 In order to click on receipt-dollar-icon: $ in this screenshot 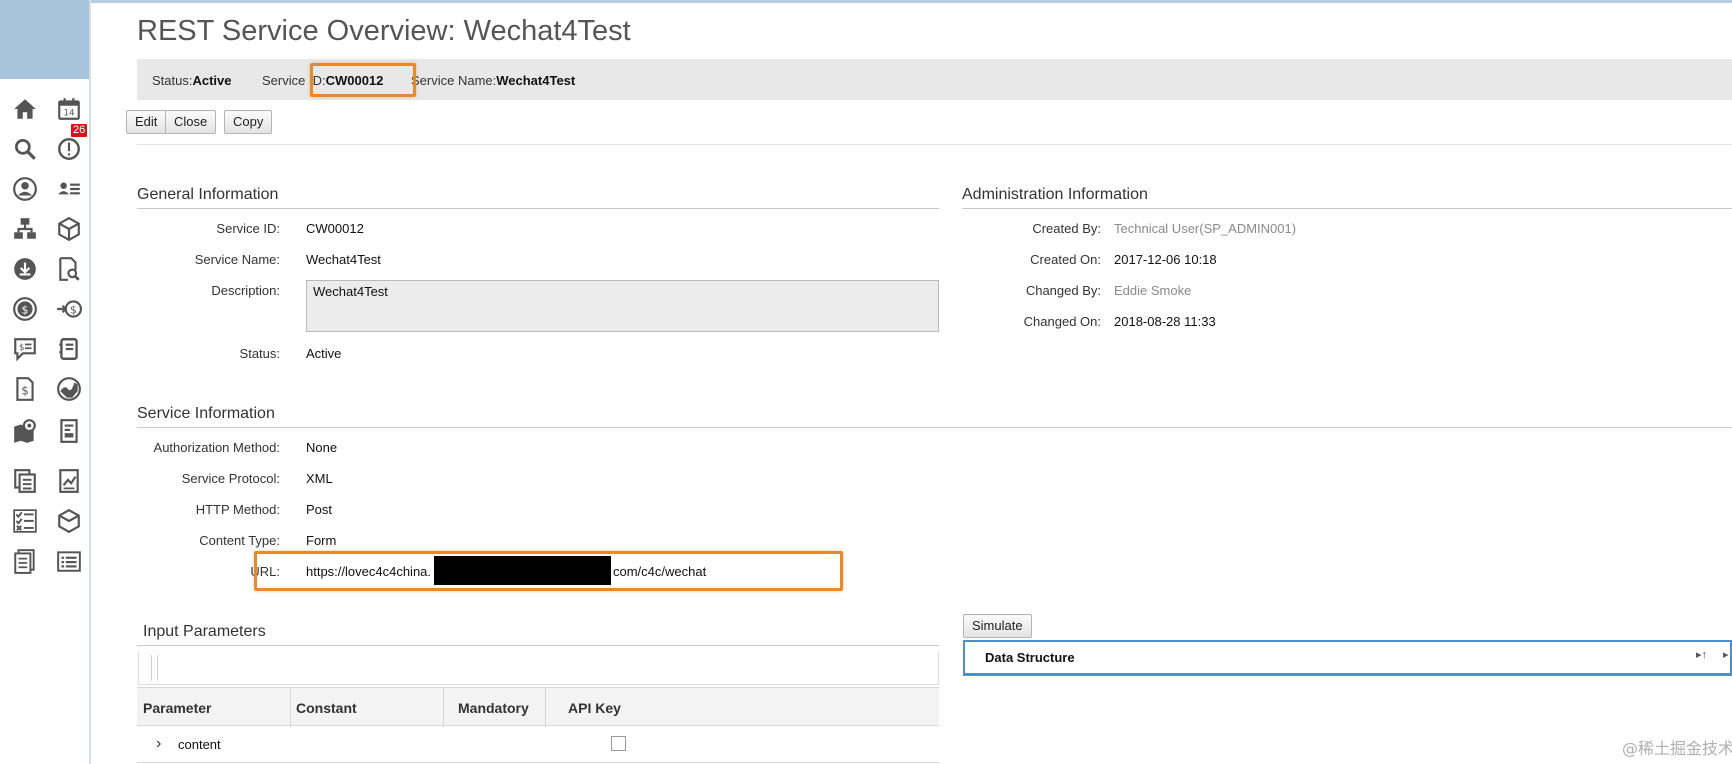, I will do `click(25, 389)`.